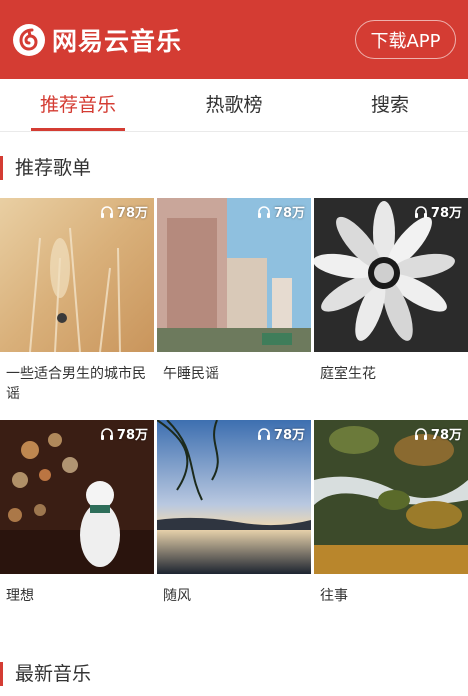 The image size is (468, 696). What do you see at coordinates (348, 374) in the screenshot?
I see `playlist-title: 庭室生花` at bounding box center [348, 374].